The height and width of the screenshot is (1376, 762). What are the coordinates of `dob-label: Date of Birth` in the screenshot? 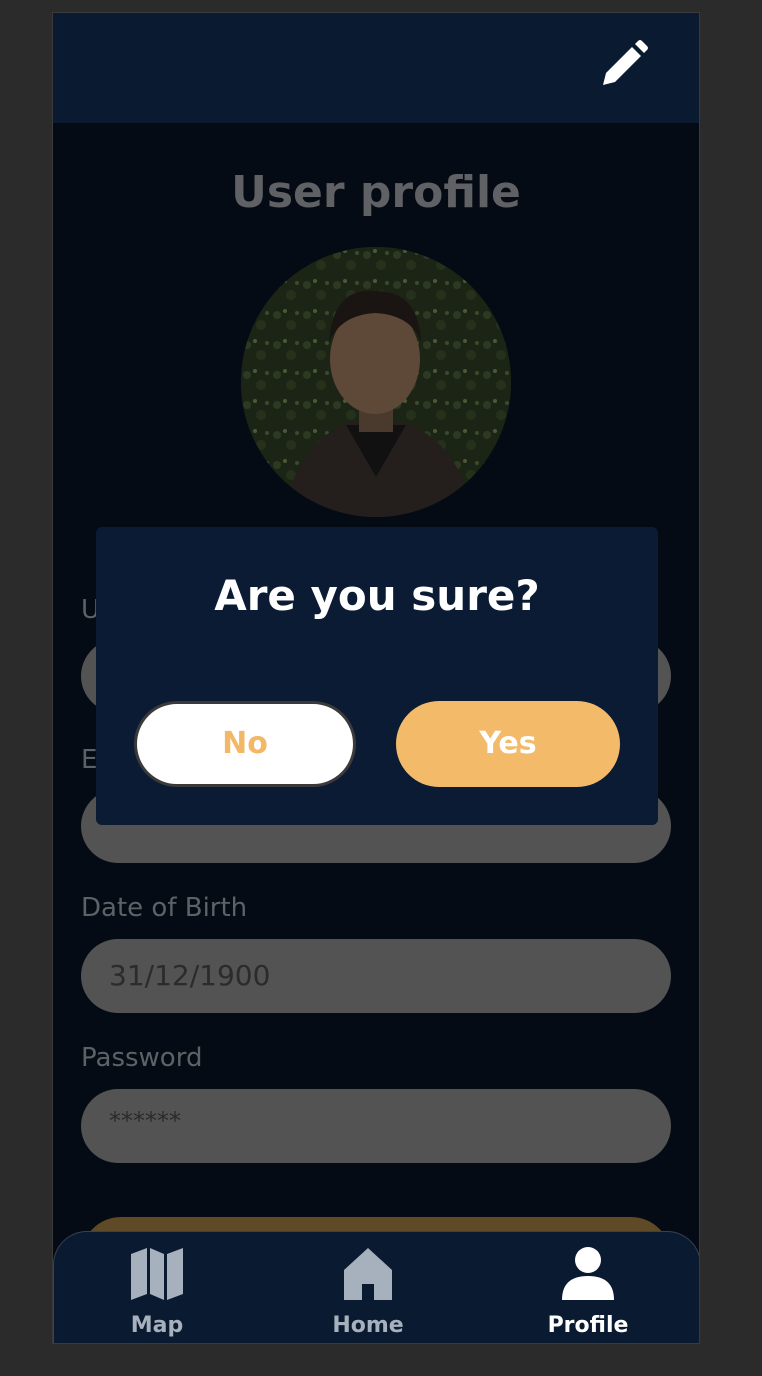 It's located at (164, 908).